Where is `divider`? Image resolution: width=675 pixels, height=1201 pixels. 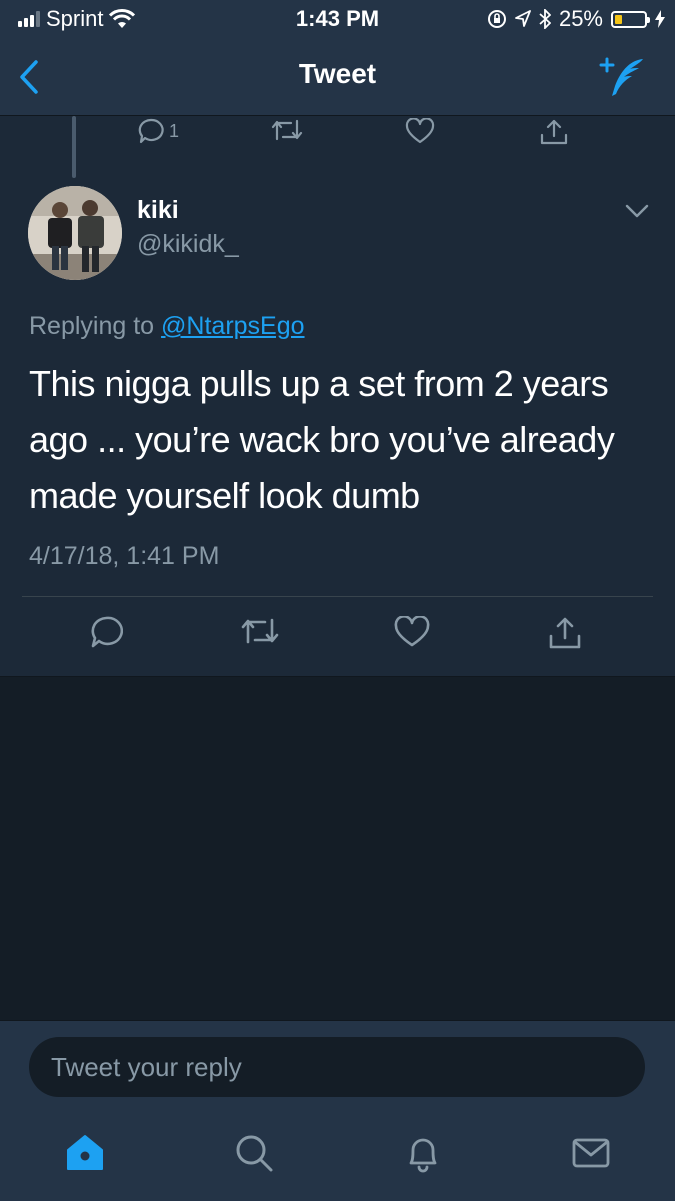 divider is located at coordinates (337, 596).